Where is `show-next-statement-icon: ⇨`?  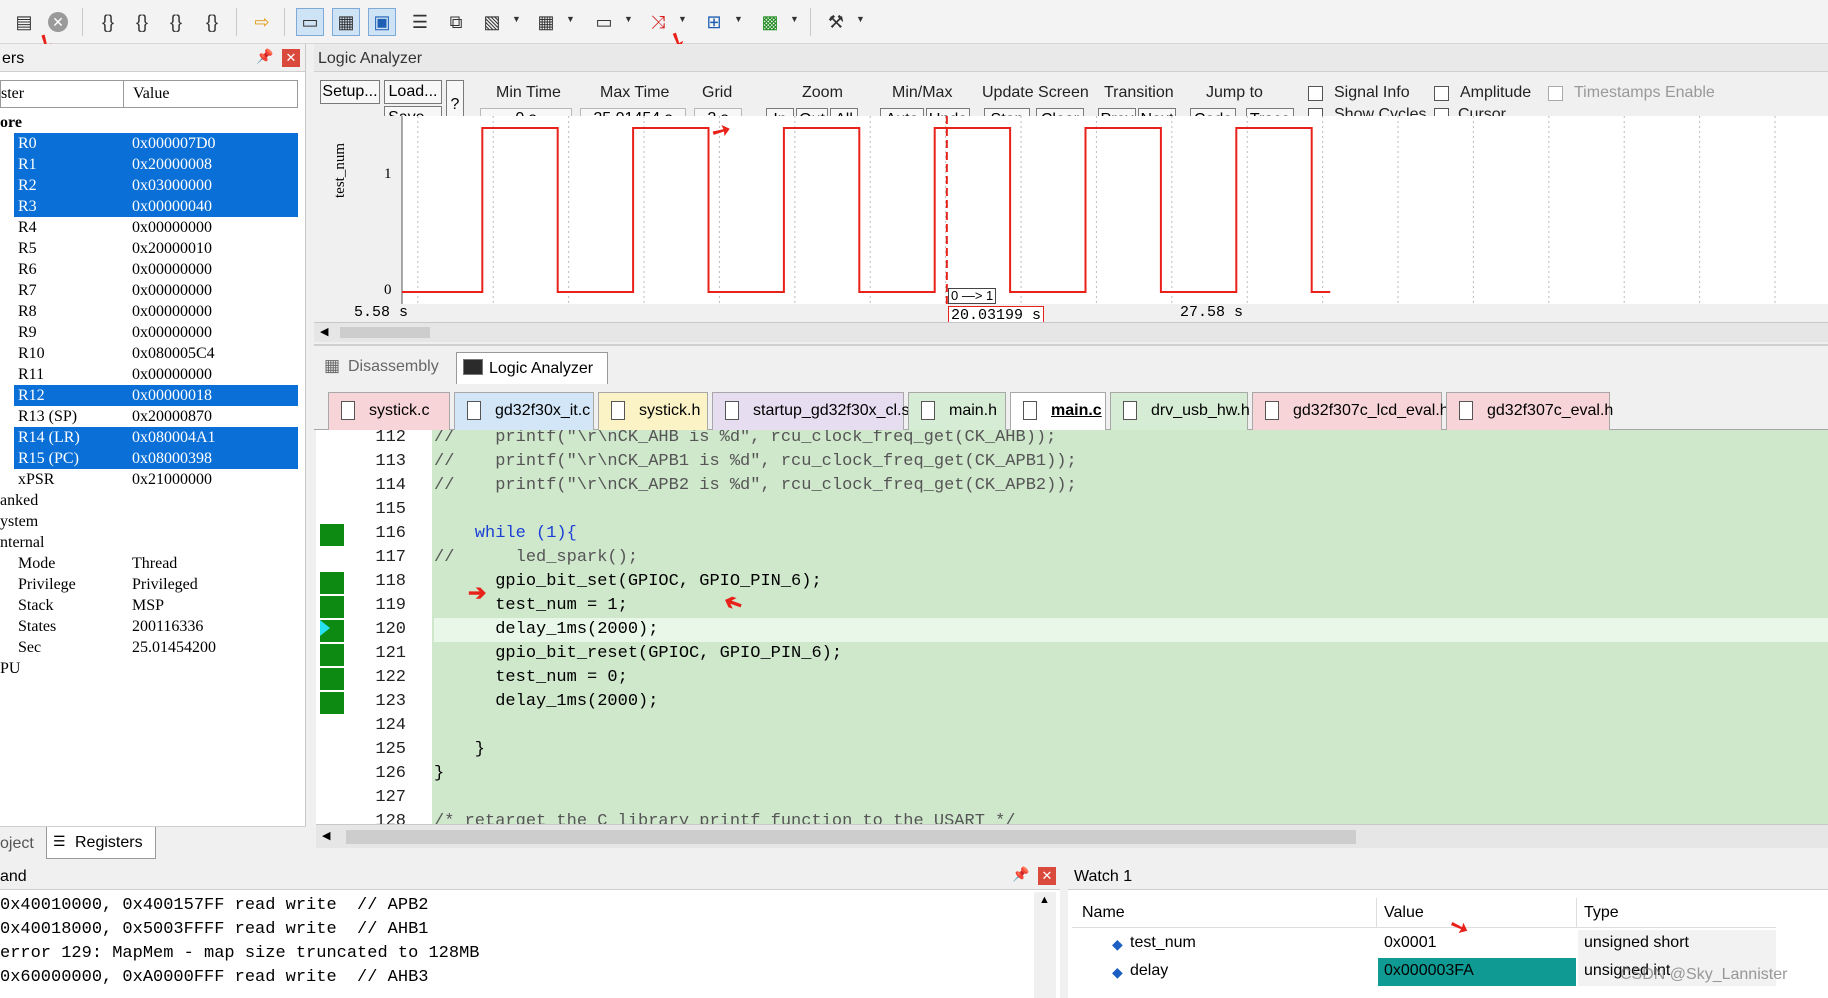 show-next-statement-icon: ⇨ is located at coordinates (262, 22).